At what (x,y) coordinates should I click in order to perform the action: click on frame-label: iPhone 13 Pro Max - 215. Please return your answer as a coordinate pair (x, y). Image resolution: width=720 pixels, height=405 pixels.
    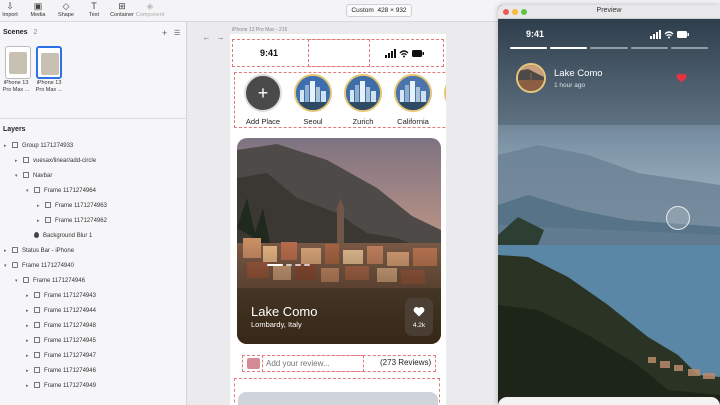
    Looking at the image, I should click on (260, 30).